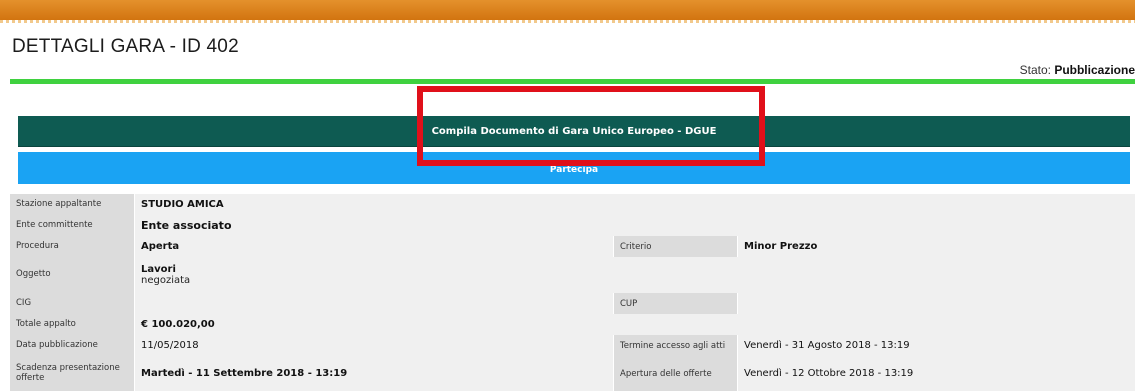 Image resolution: width=1135 pixels, height=391 pixels. I want to click on termine-accesso-value: Venerdì - 31 Agosto 2018 - 13:19, so click(936, 345).